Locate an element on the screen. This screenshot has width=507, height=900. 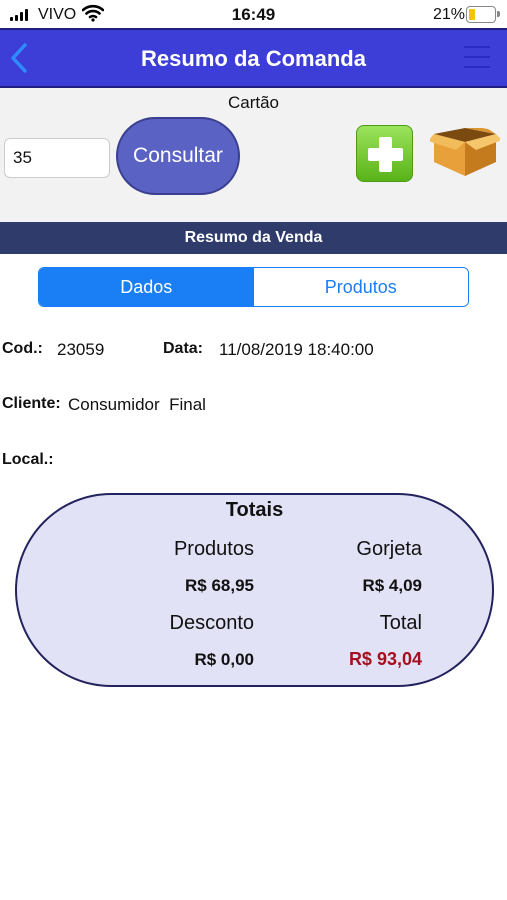
date-value: 11/08/2019 18:40:00 is located at coordinates (296, 349).